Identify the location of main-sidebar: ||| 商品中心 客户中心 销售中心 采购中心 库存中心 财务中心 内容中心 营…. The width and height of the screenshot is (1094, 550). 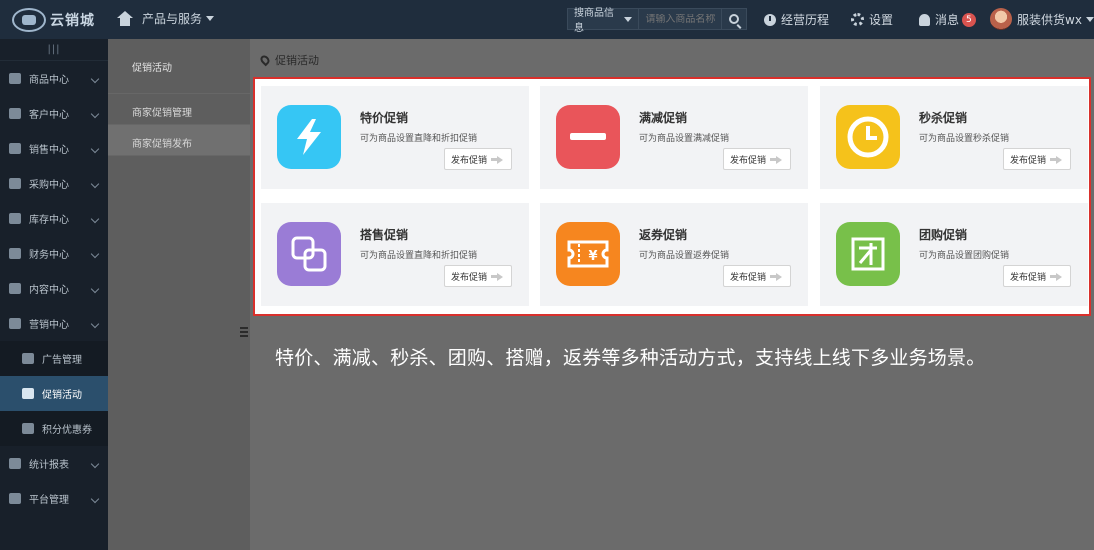
(54, 294).